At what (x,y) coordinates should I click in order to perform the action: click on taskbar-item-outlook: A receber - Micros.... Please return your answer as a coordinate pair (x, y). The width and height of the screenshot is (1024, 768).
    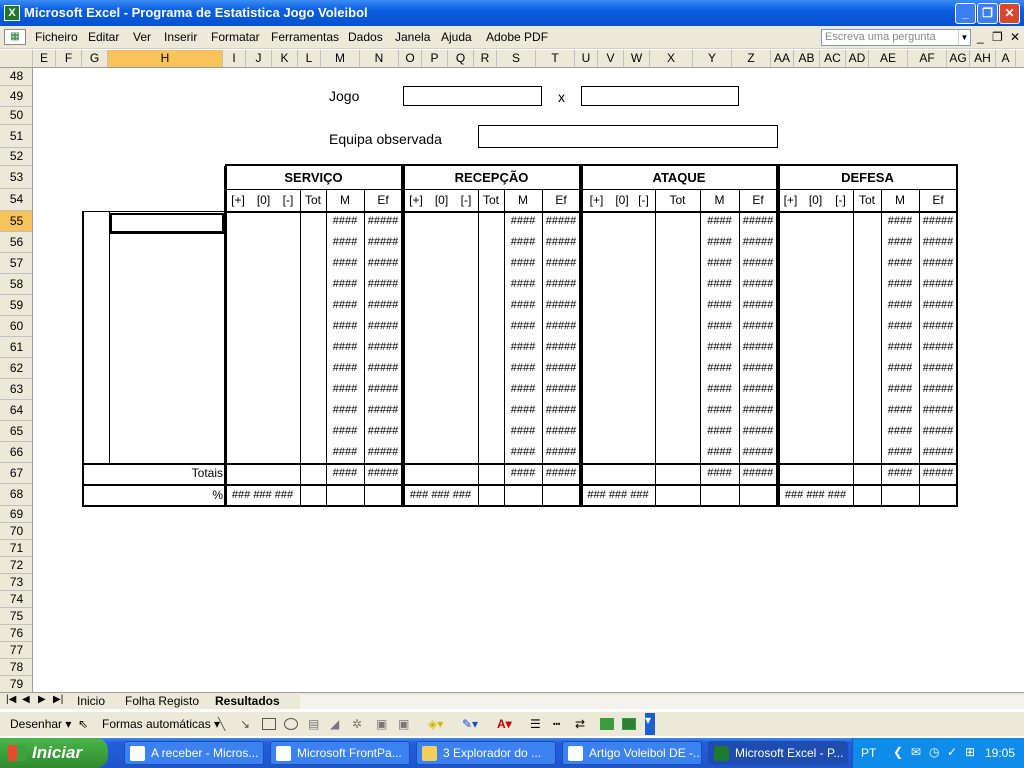
    Looking at the image, I should click on (194, 753).